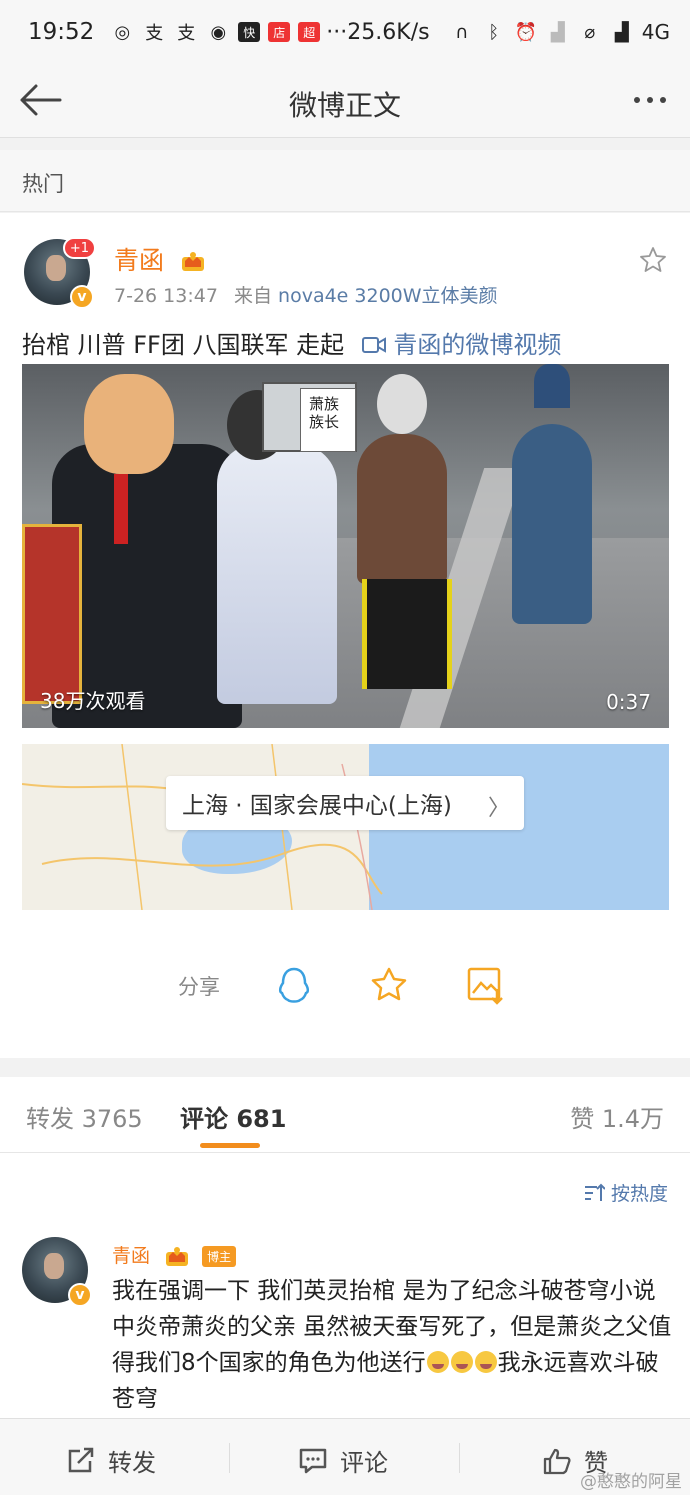  Describe the element at coordinates (122, 32) in the screenshot. I see `netease-icon: ◎` at that location.